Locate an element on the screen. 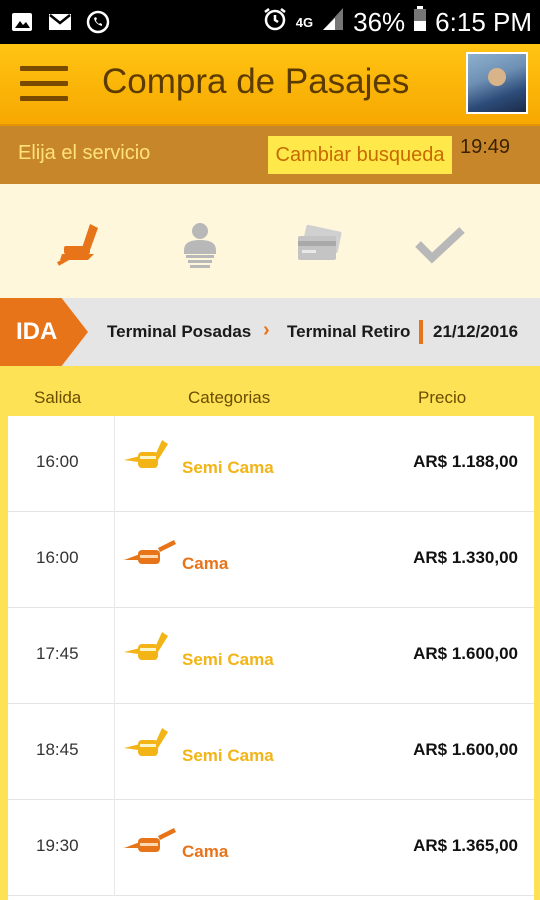  price-label: AR$ 1.365,00 is located at coordinates (465, 845).